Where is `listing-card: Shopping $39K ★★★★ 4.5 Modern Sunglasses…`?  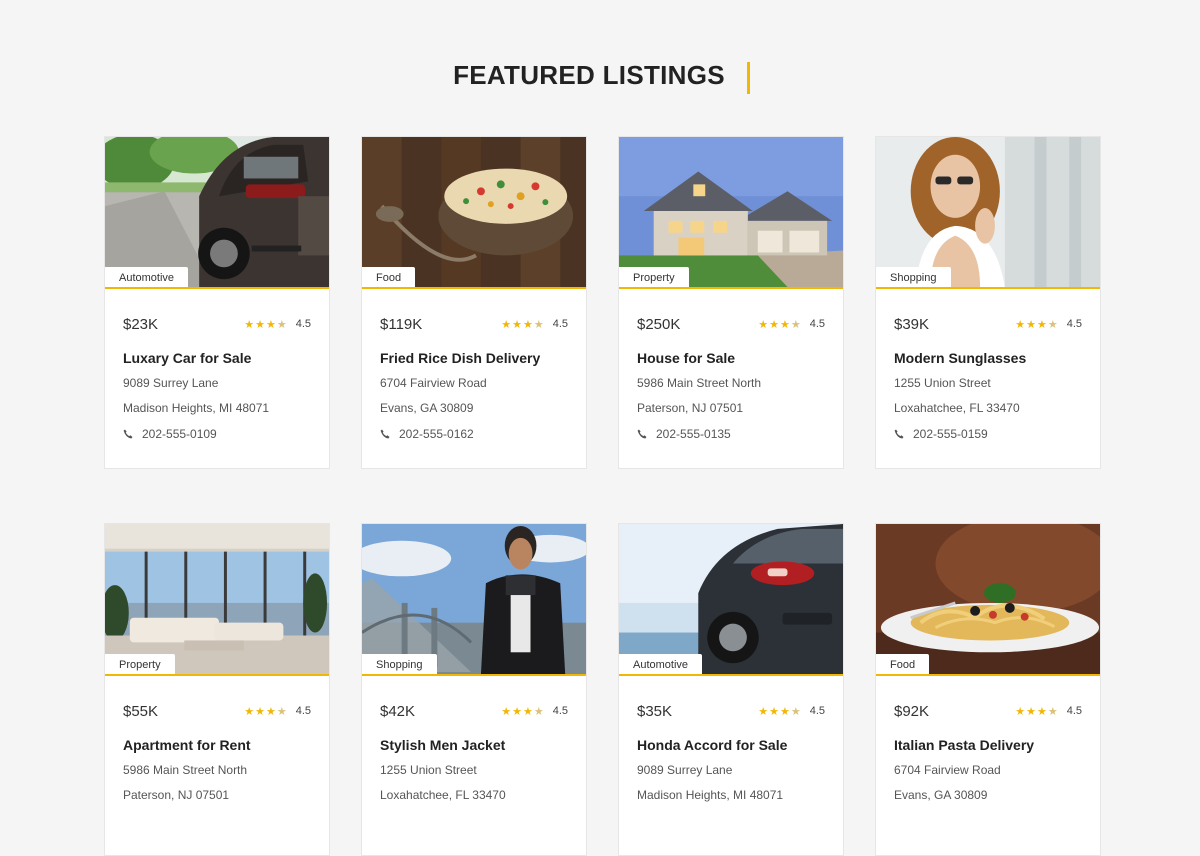
listing-card: Shopping $39K ★★★★ 4.5 Modern Sunglasses… is located at coordinates (988, 302).